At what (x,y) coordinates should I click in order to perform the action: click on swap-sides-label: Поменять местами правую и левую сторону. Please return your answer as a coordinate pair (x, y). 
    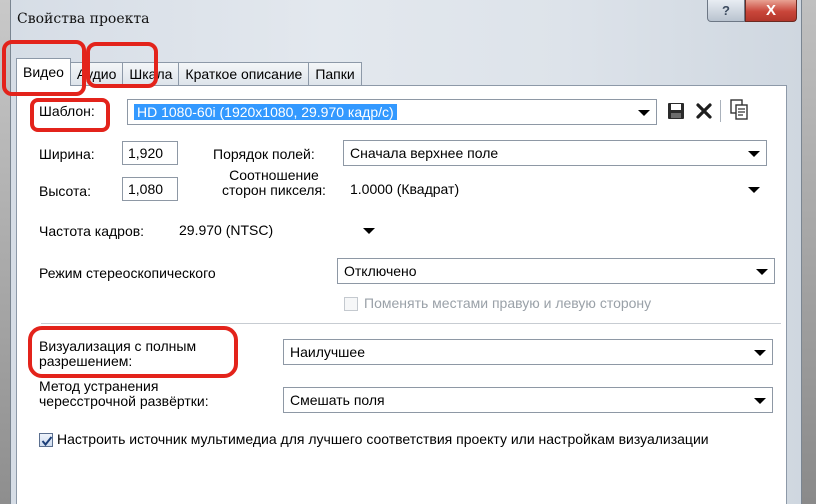
    Looking at the image, I should click on (508, 303).